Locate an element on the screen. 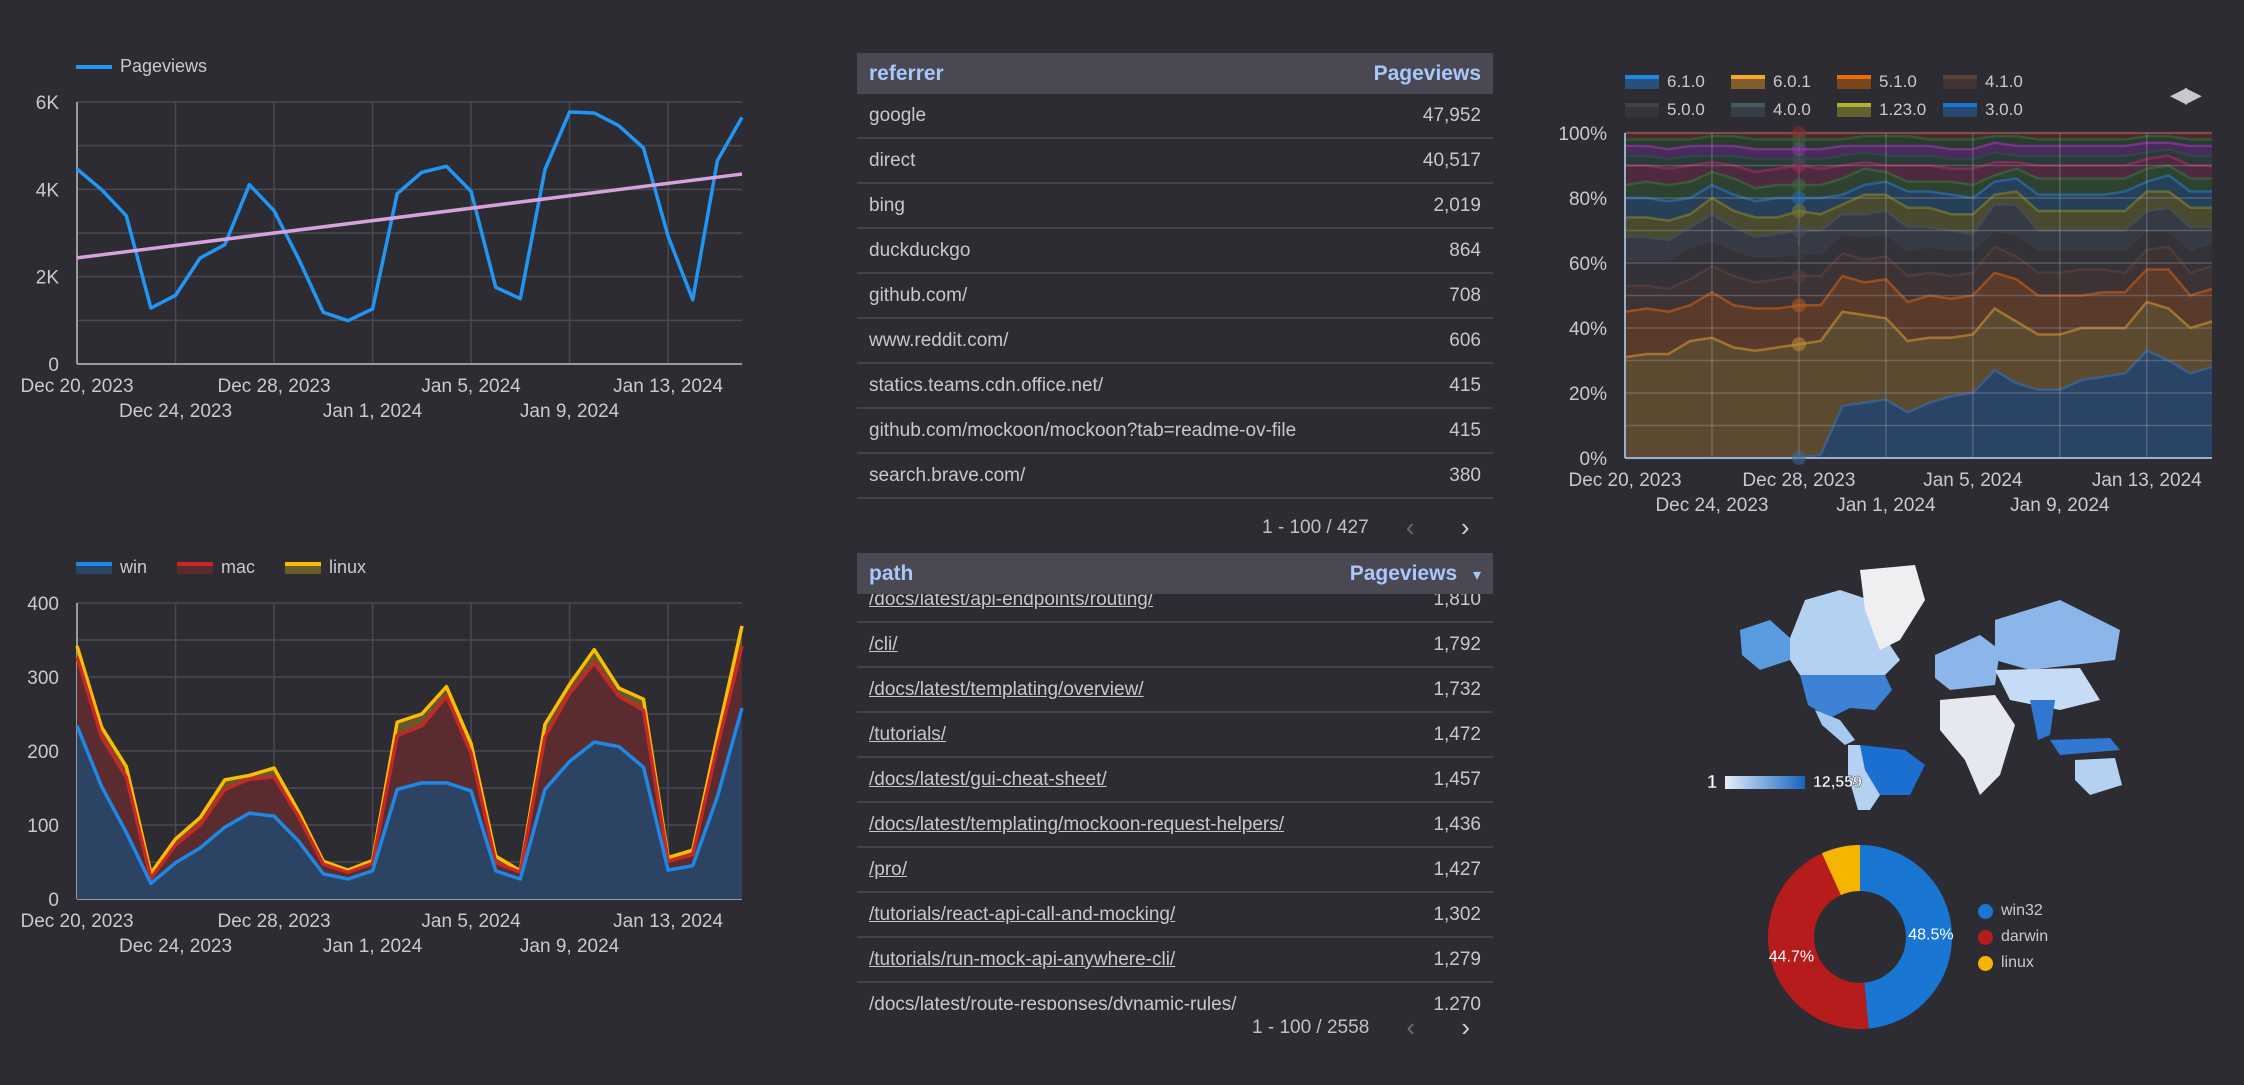 The image size is (2244, 1085). map-alaska is located at coordinates (1765, 645).